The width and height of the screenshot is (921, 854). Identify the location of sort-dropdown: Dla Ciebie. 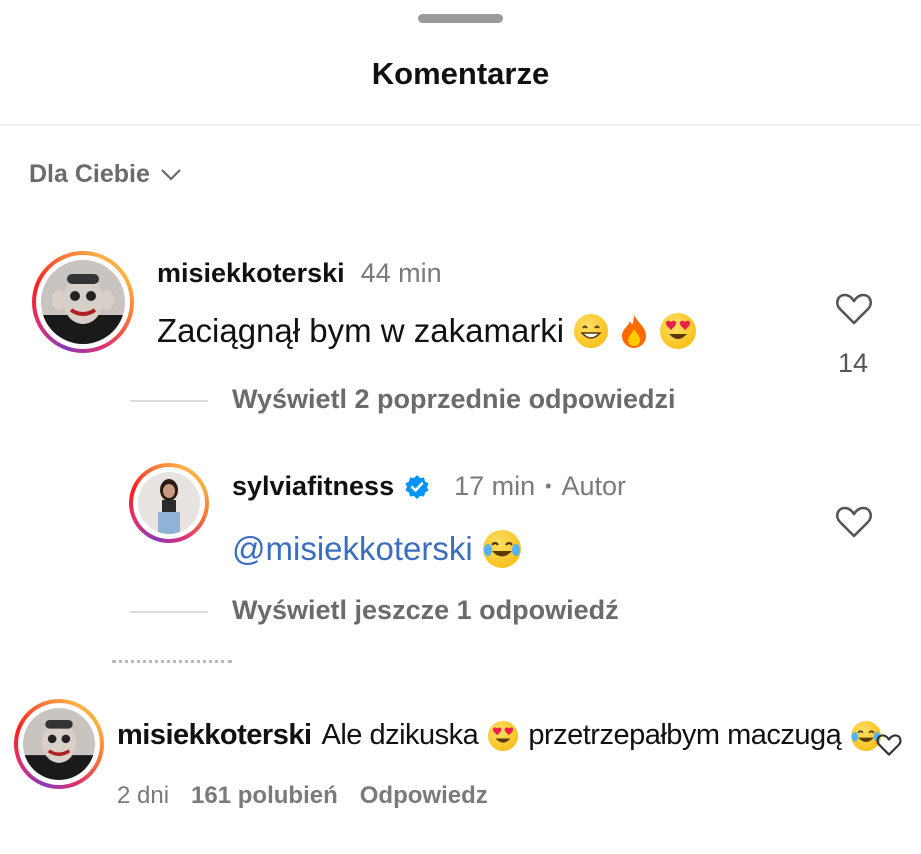
(105, 174).